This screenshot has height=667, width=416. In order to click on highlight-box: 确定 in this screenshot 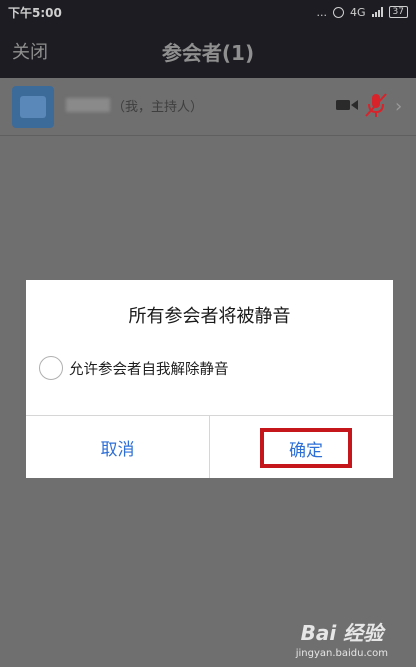, I will do `click(306, 448)`.